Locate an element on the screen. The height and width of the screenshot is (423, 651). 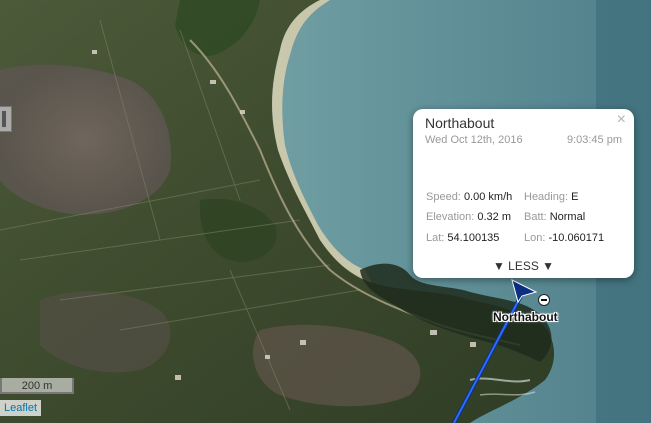
scale-bar: 200 m is located at coordinates (37, 386).